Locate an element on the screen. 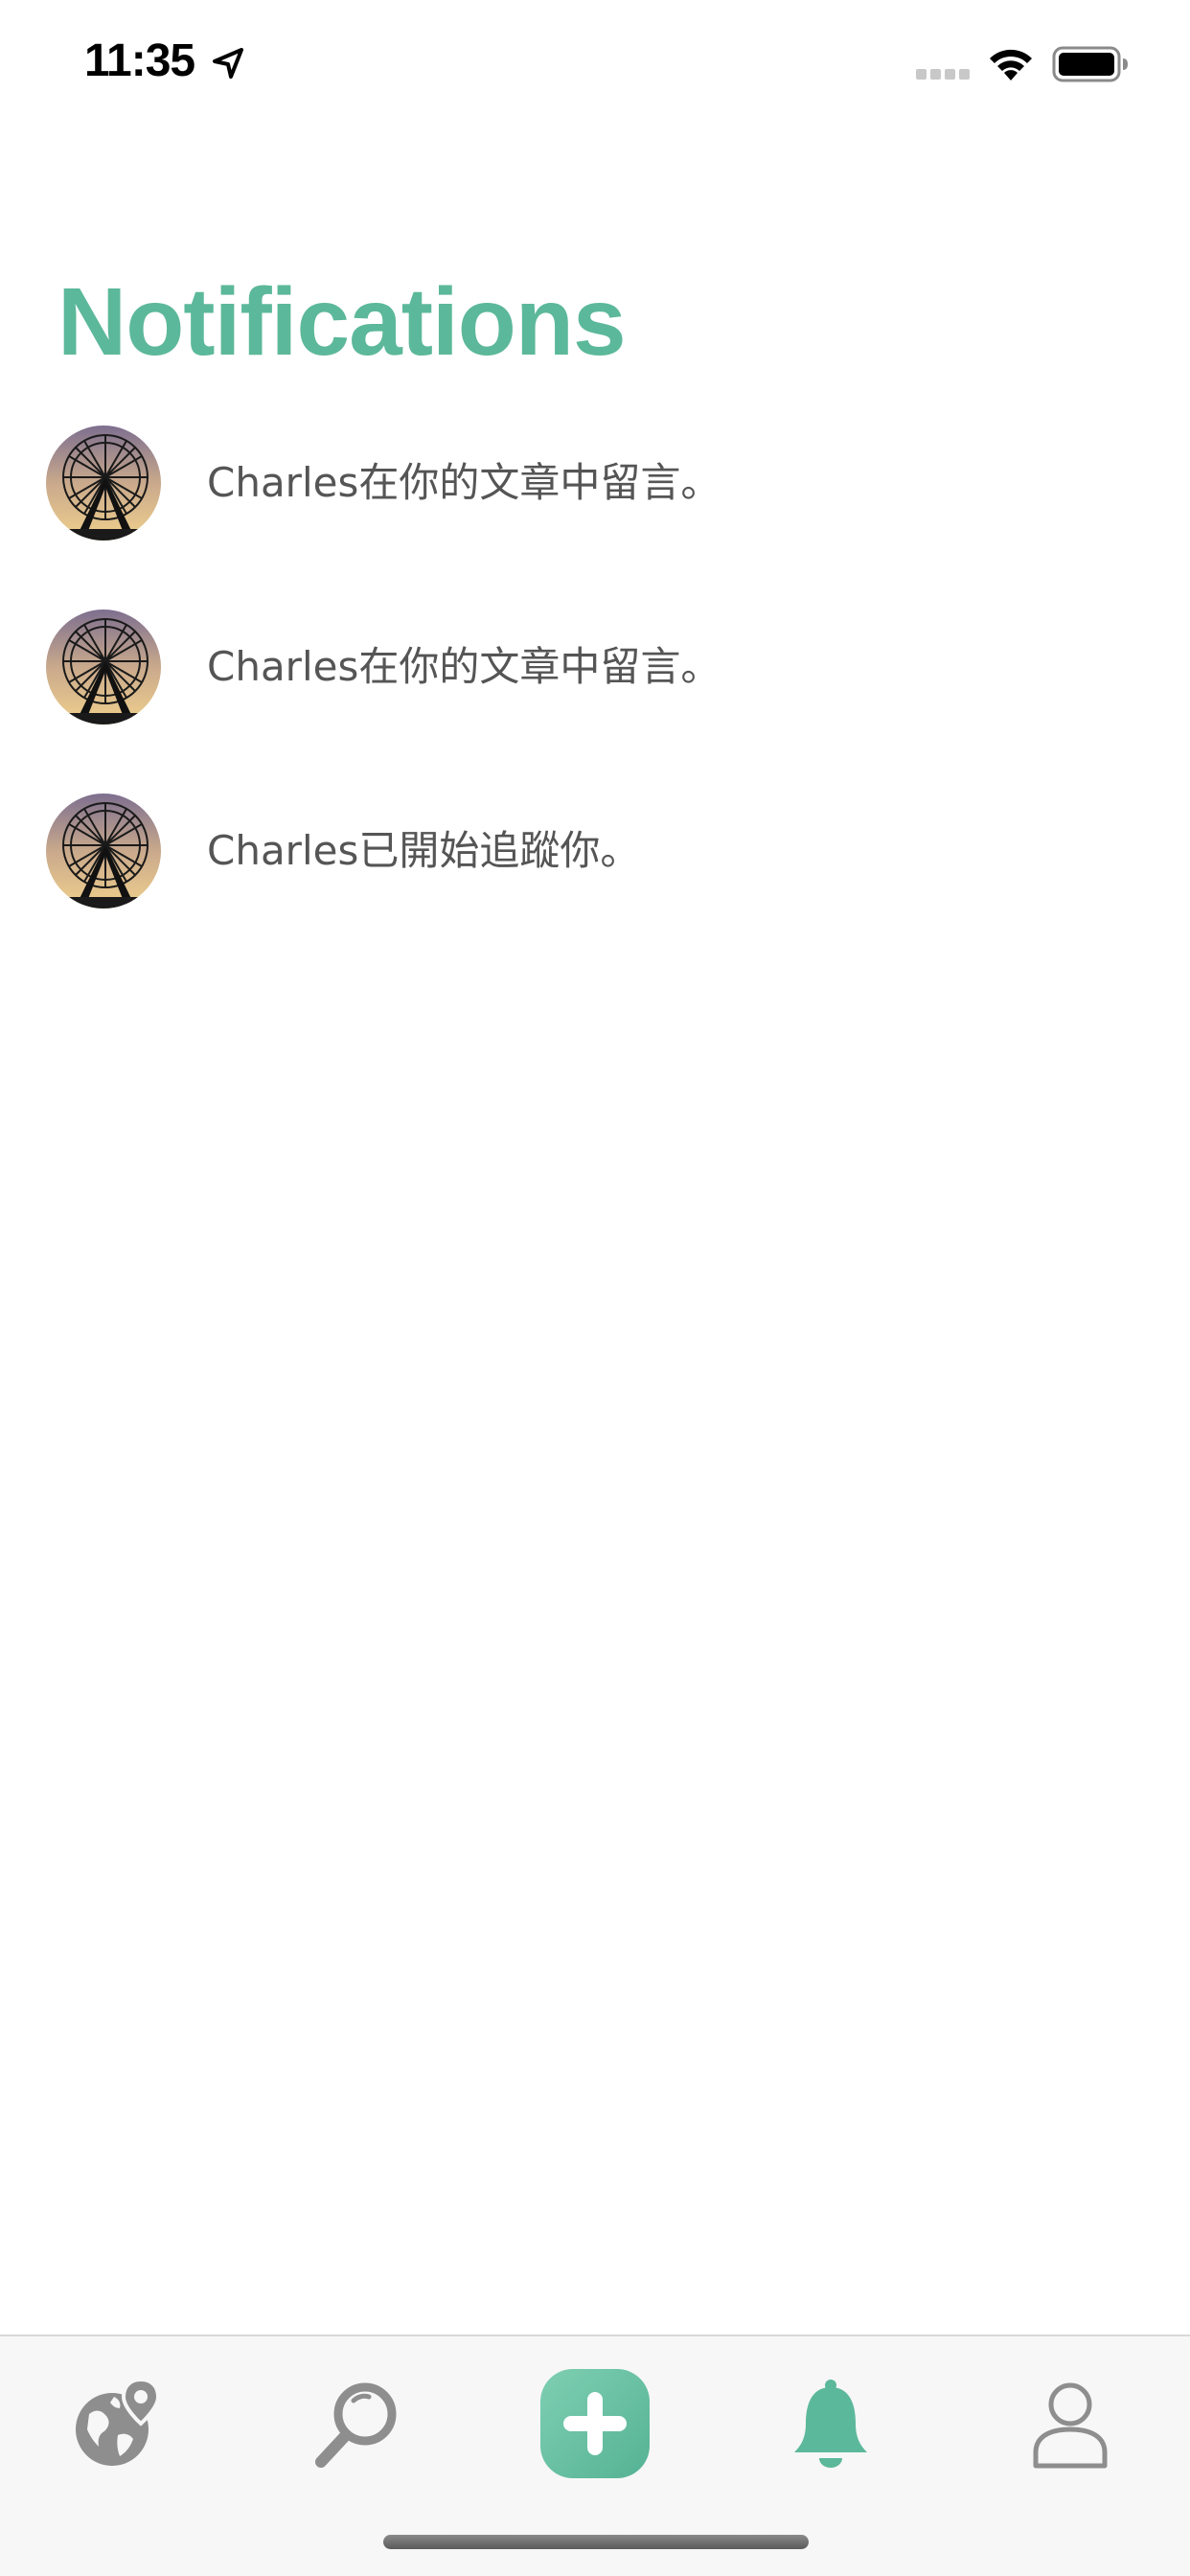 Image resolution: width=1190 pixels, height=2576 pixels. page-title: Notifications is located at coordinates (342, 322).